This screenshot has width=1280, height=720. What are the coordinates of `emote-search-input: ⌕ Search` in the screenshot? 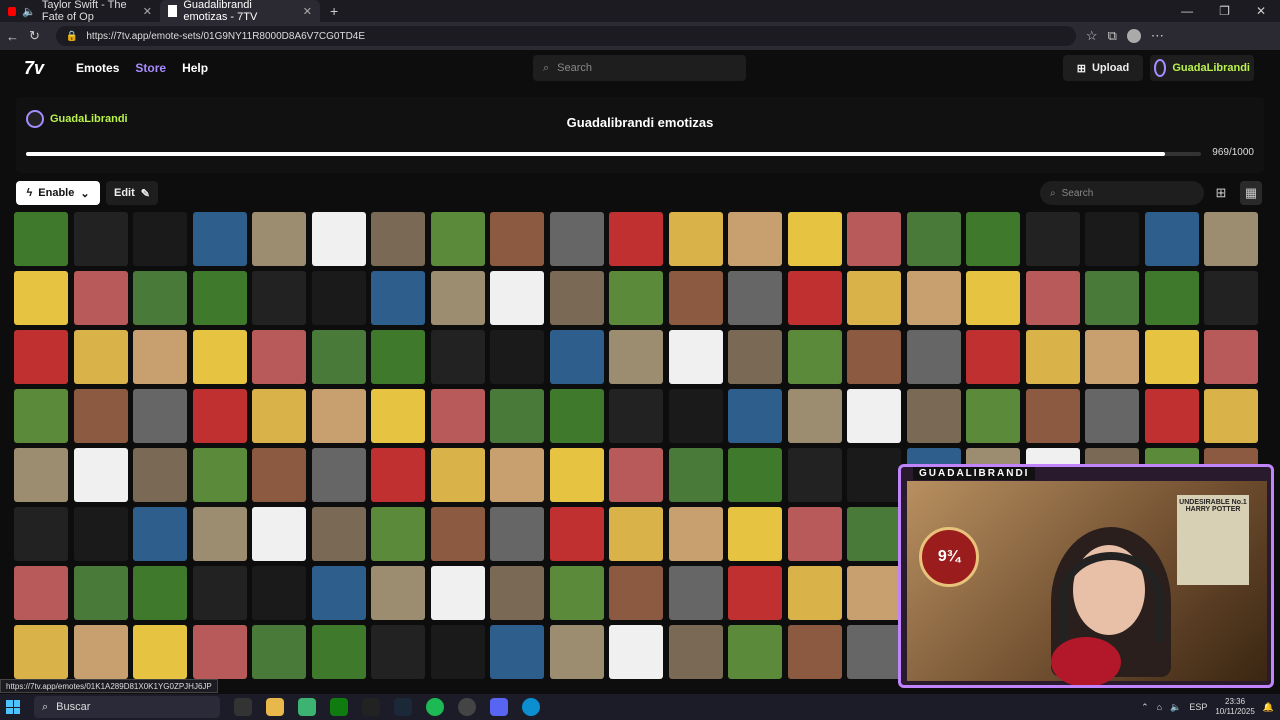 It's located at (1122, 193).